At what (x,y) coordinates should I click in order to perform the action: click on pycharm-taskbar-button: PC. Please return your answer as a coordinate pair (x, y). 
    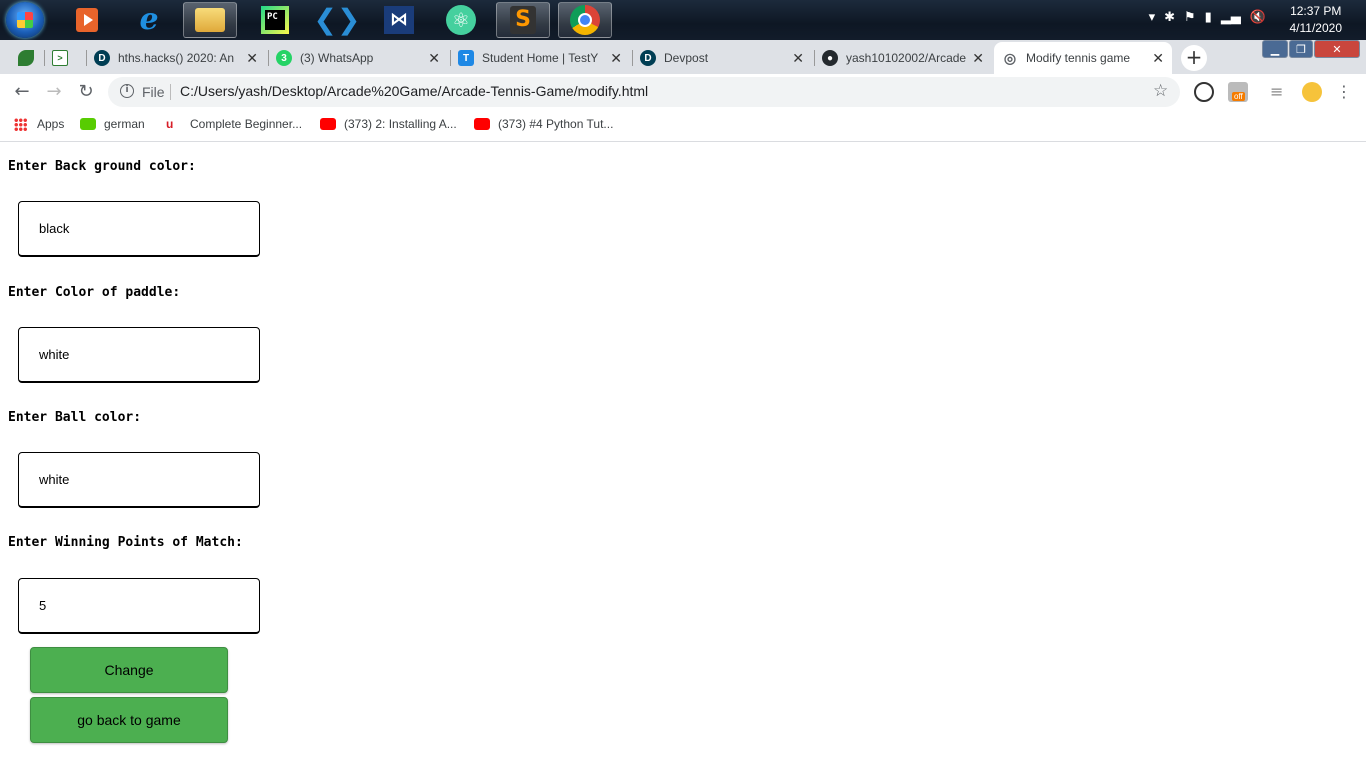
    Looking at the image, I should click on (275, 20).